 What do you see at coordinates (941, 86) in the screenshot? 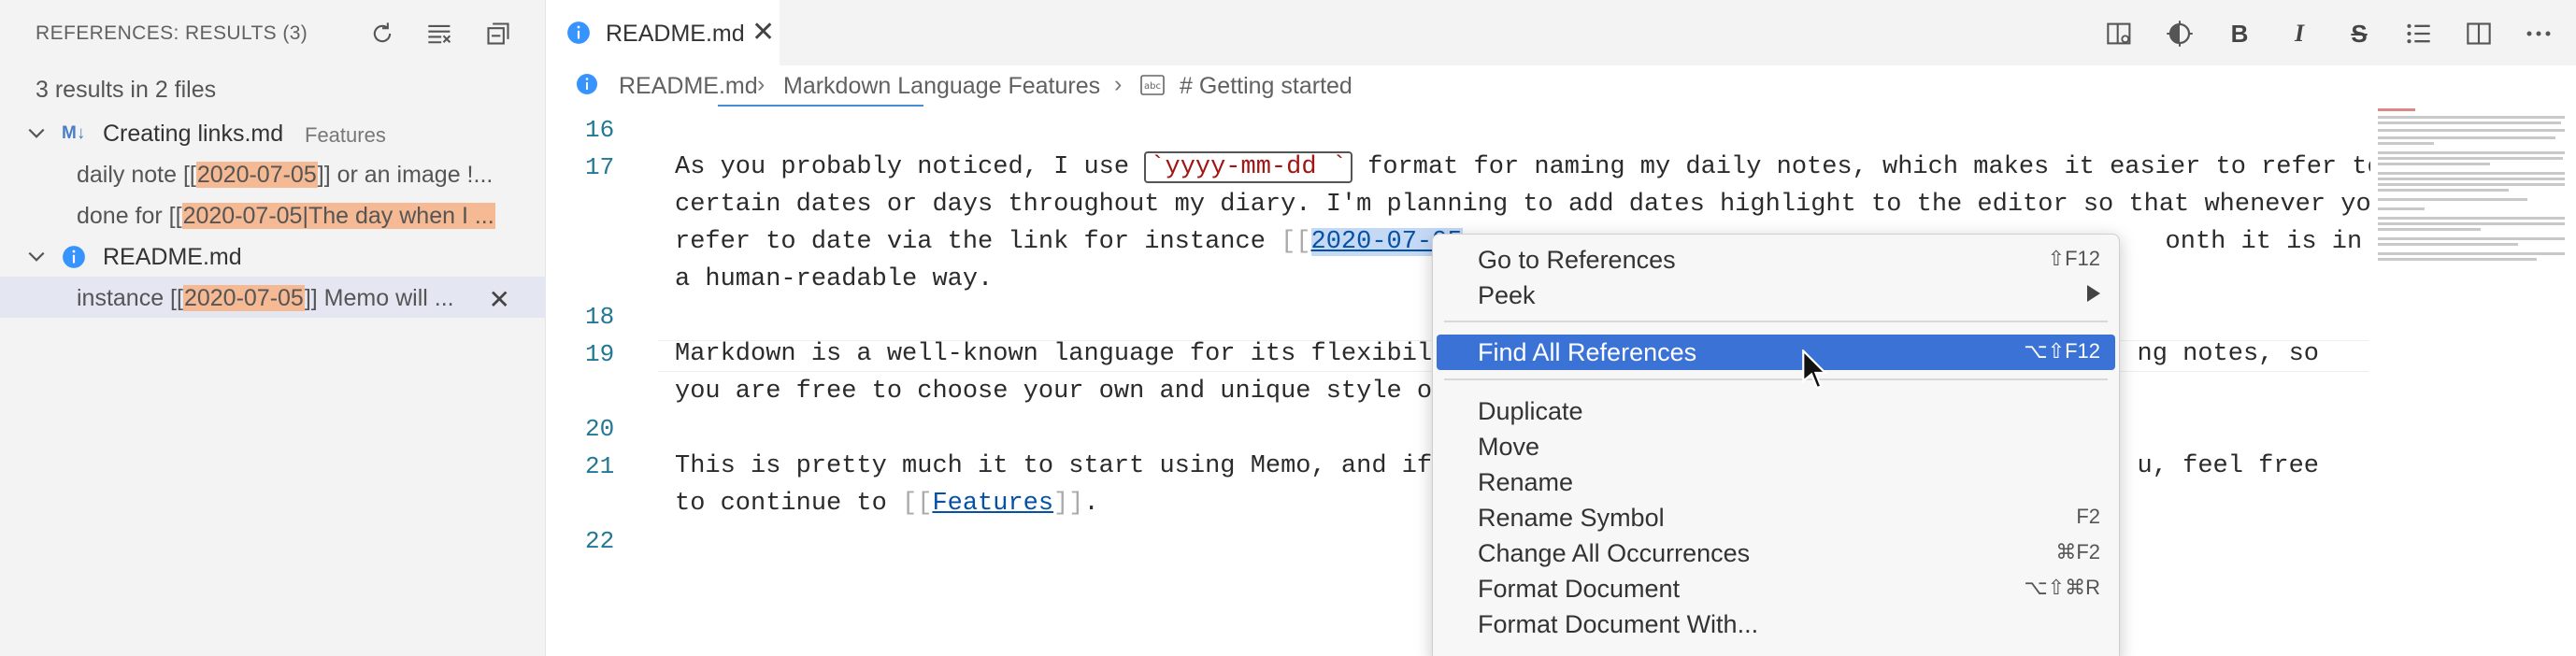
I see `breadcrumb-item-language: Markdown Language Features` at bounding box center [941, 86].